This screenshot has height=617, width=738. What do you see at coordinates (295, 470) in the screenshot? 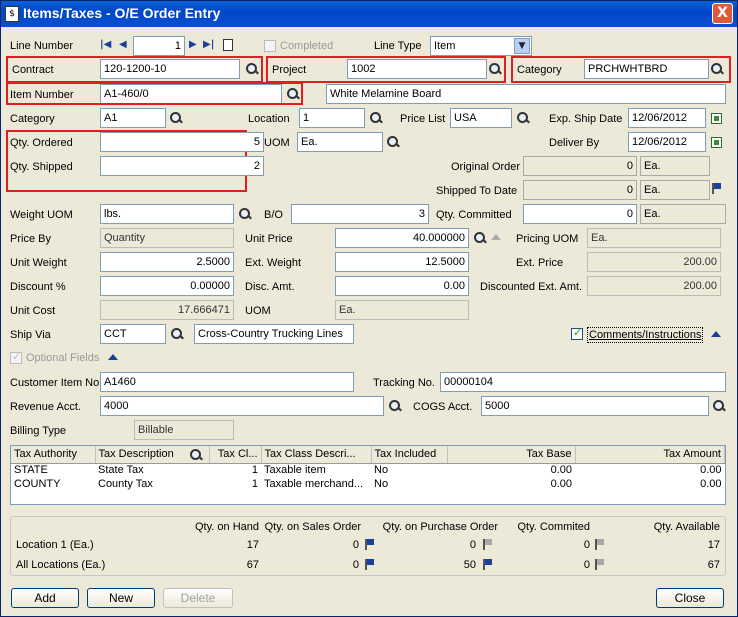
I see `tax-class-description-cell: Taxable item` at bounding box center [295, 470].